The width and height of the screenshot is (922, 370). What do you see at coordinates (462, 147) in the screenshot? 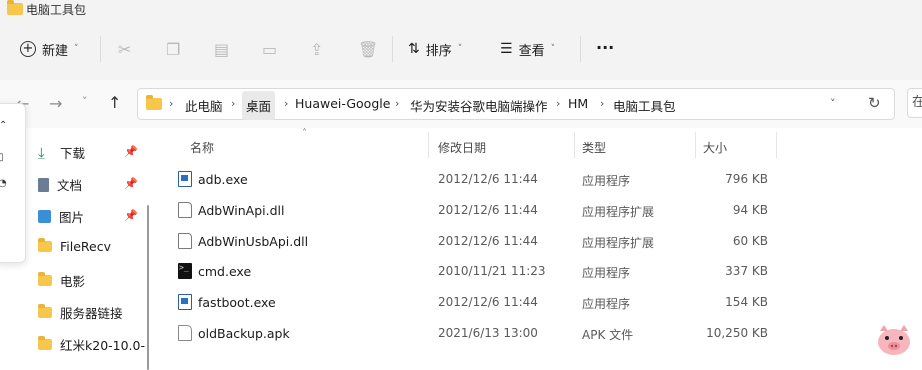
I see `column-header-date: 修改日期` at bounding box center [462, 147].